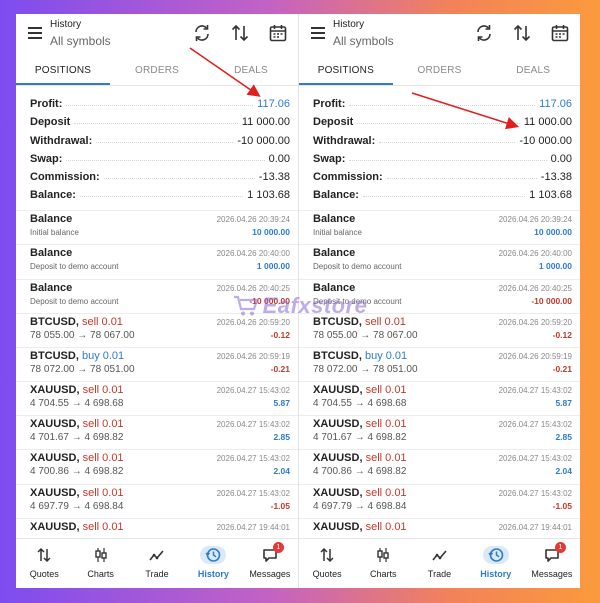 The image size is (600, 603). What do you see at coordinates (360, 424) in the screenshot?
I see `deal-symbol: XAUUSD, sell 0.01` at bounding box center [360, 424].